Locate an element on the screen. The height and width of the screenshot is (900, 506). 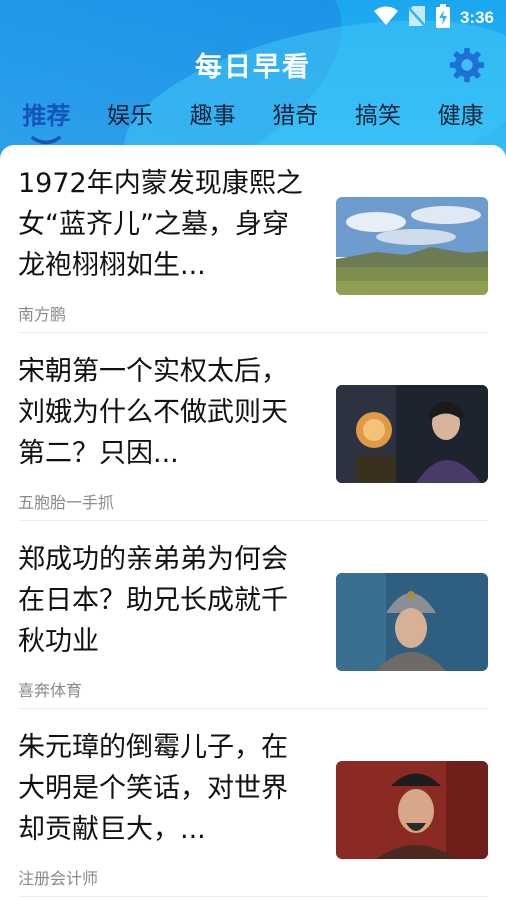
news-source: 注册会计师 is located at coordinates (58, 878).